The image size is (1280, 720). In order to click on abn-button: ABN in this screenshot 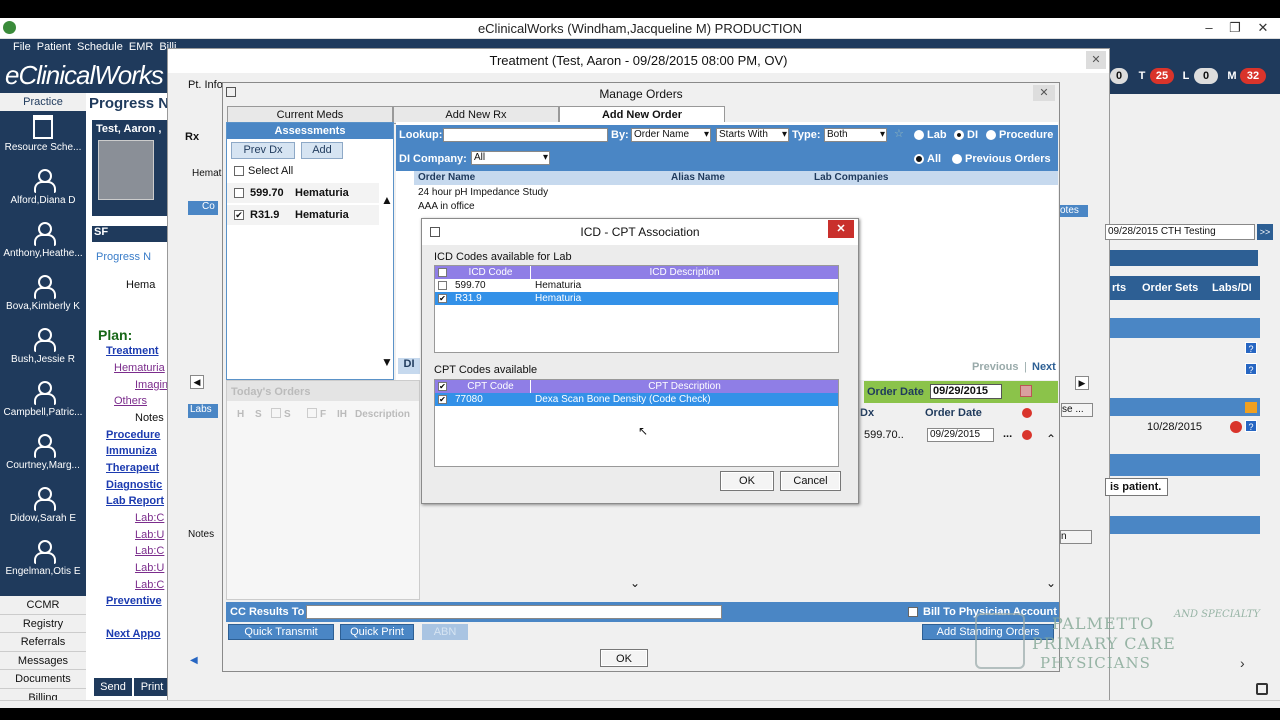, I will do `click(445, 632)`.